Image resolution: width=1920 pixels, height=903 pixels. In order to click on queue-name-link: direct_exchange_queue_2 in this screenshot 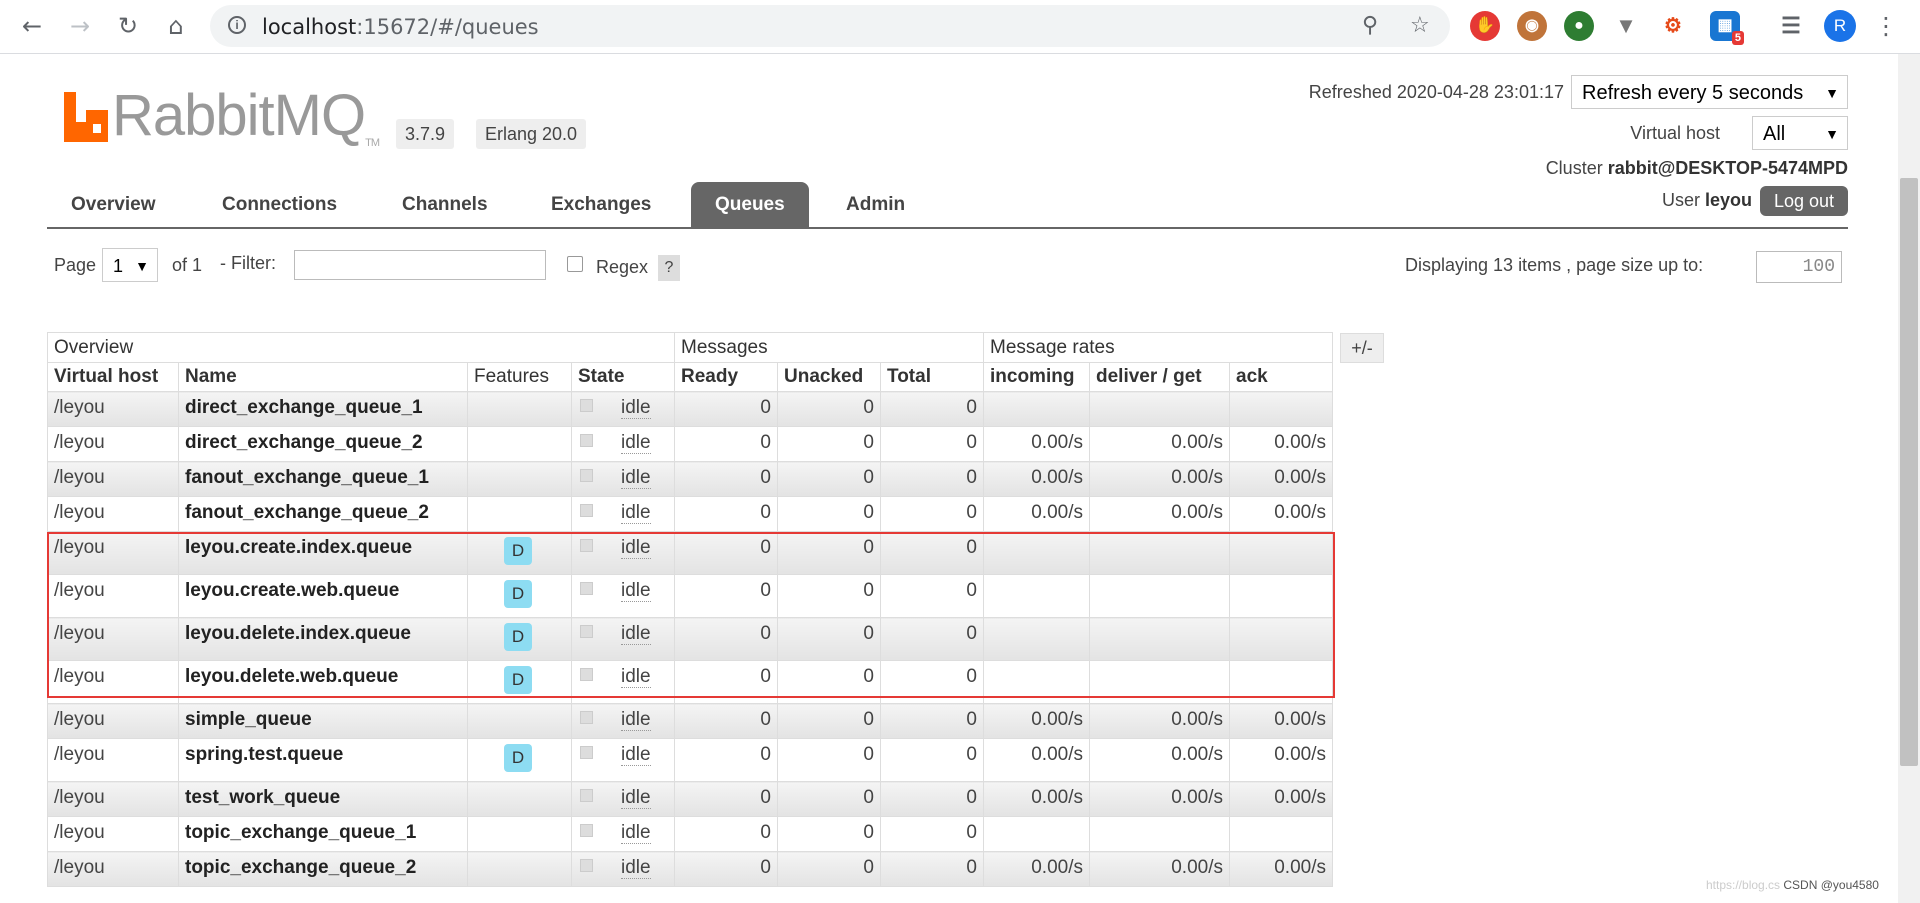, I will do `click(323, 444)`.